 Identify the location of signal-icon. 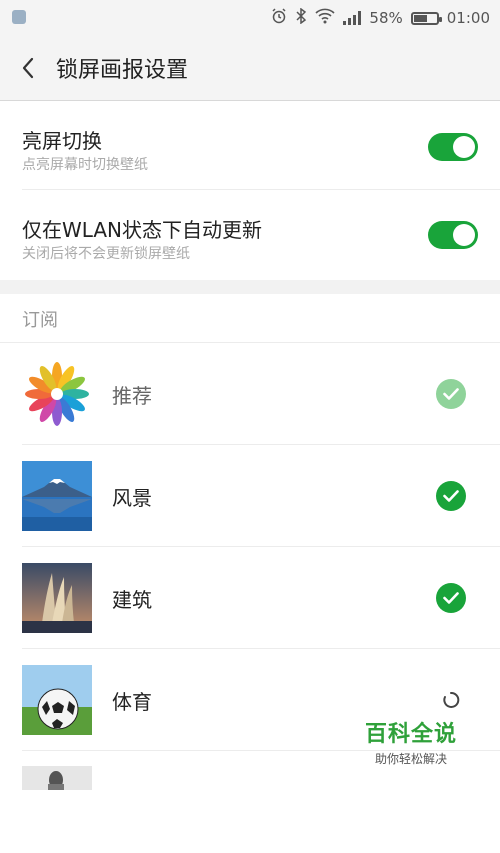
(352, 18).